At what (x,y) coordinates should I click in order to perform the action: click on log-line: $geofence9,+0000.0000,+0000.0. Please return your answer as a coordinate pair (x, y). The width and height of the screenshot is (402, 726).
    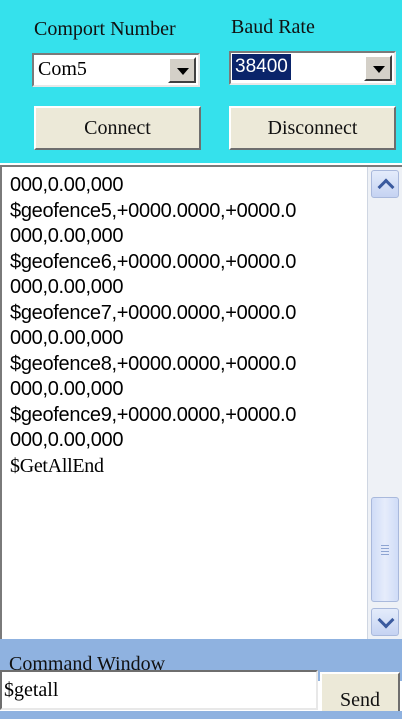
    Looking at the image, I should click on (153, 414).